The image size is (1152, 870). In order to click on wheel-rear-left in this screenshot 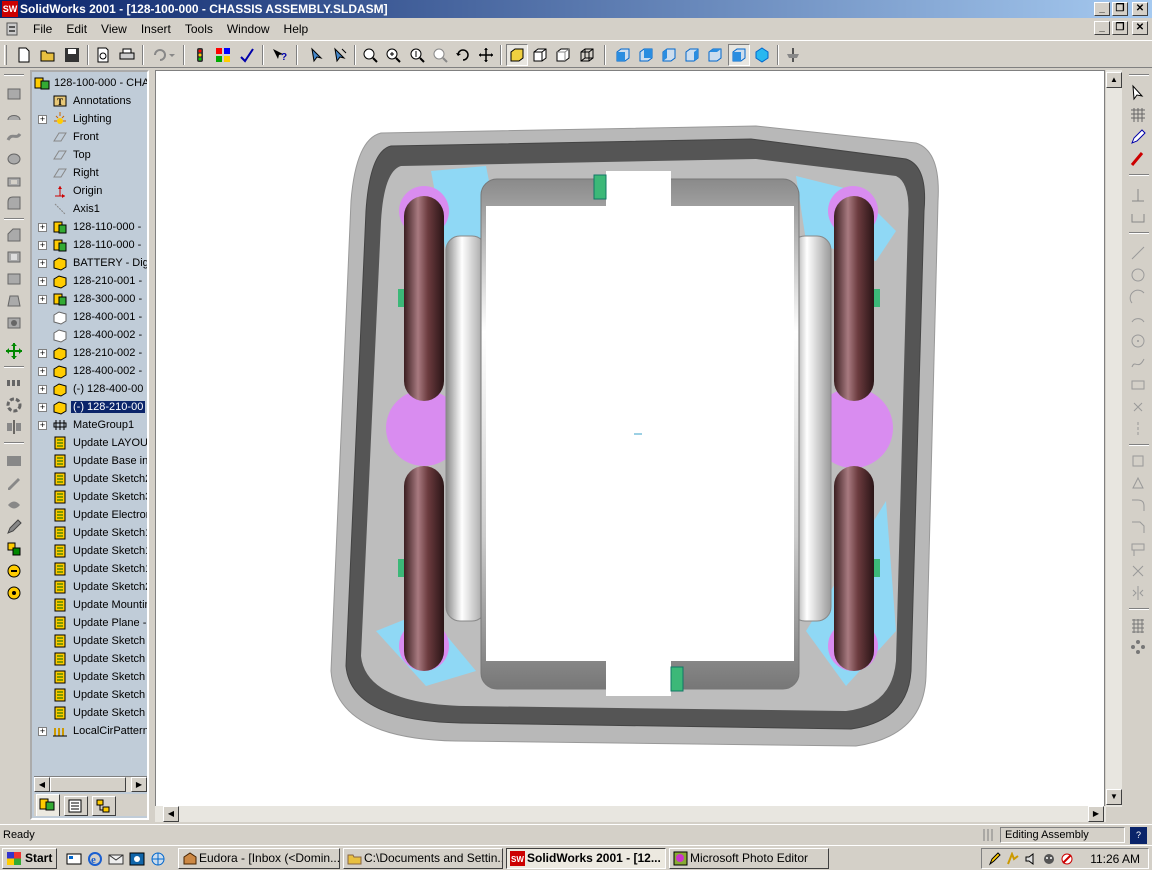, I will do `click(424, 568)`.